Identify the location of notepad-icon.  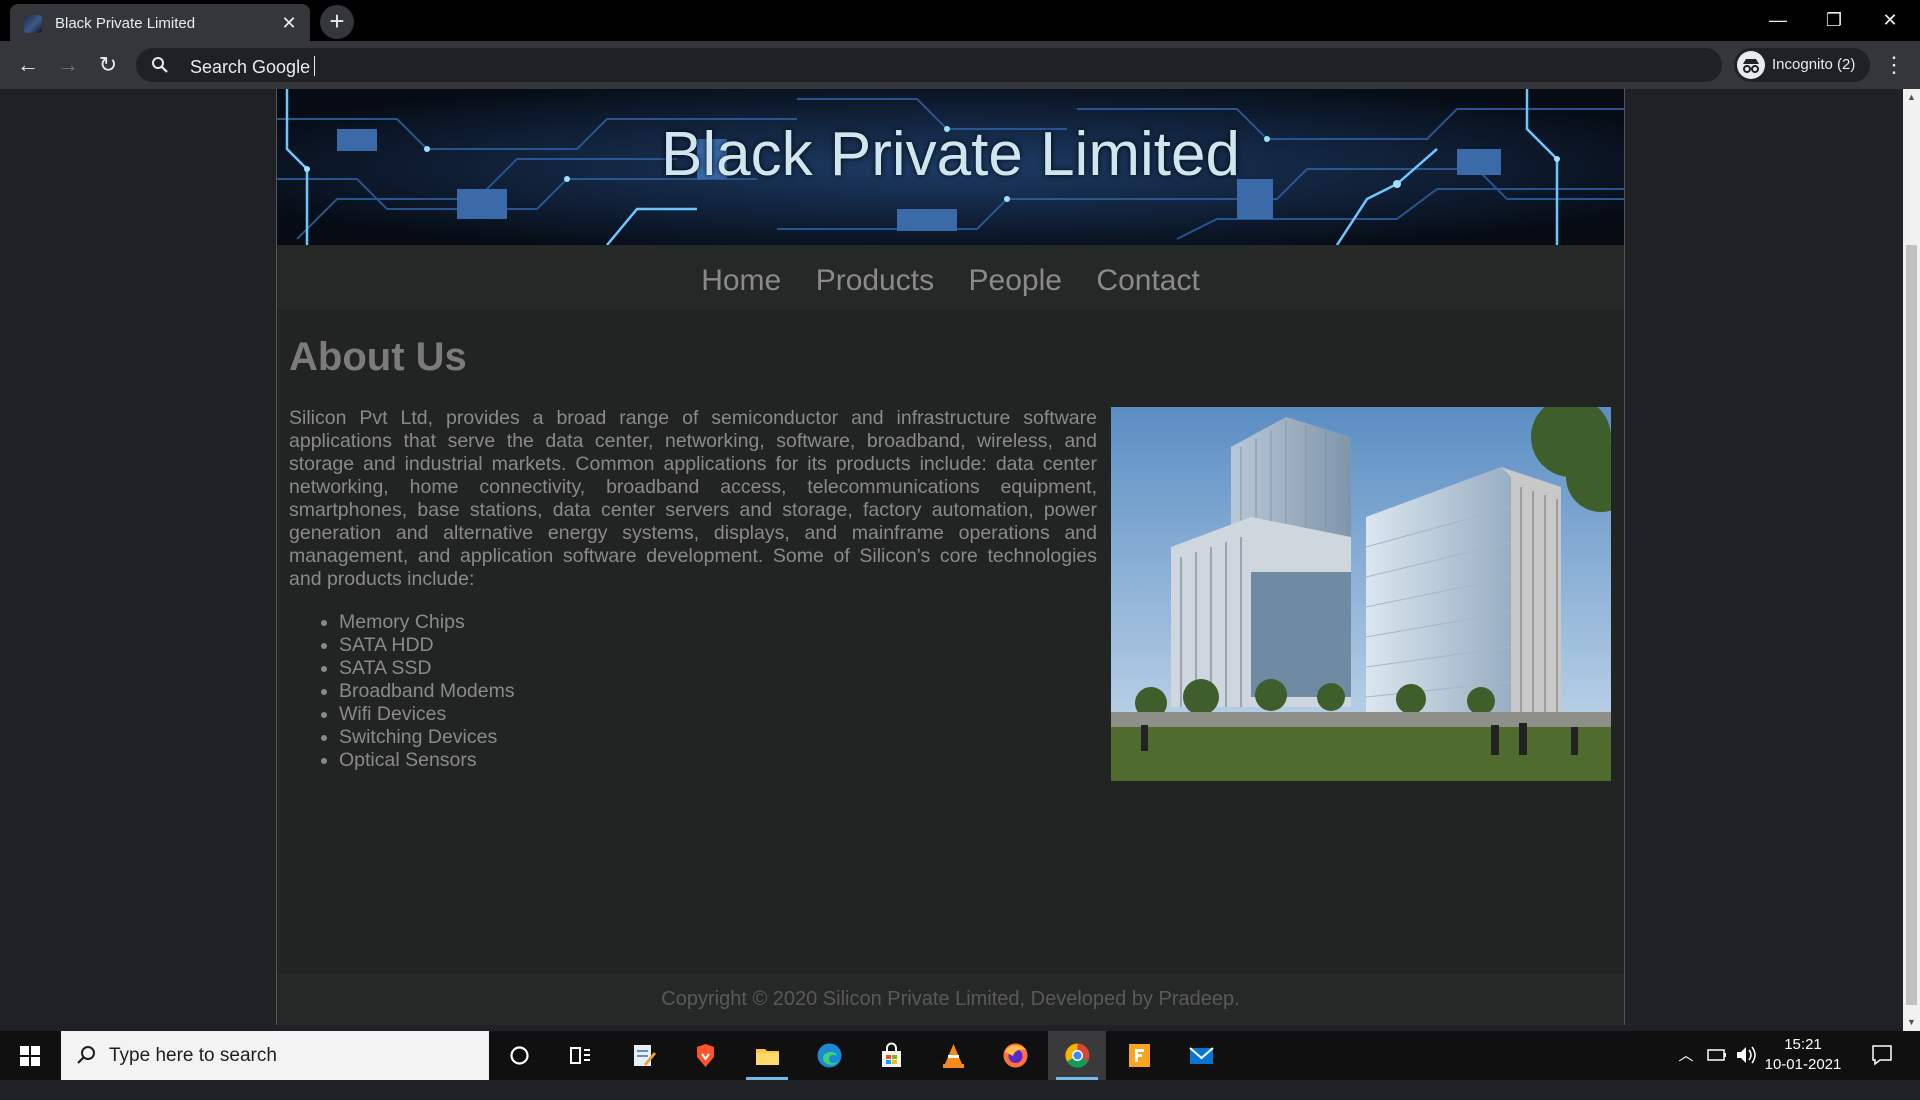
(643, 1055).